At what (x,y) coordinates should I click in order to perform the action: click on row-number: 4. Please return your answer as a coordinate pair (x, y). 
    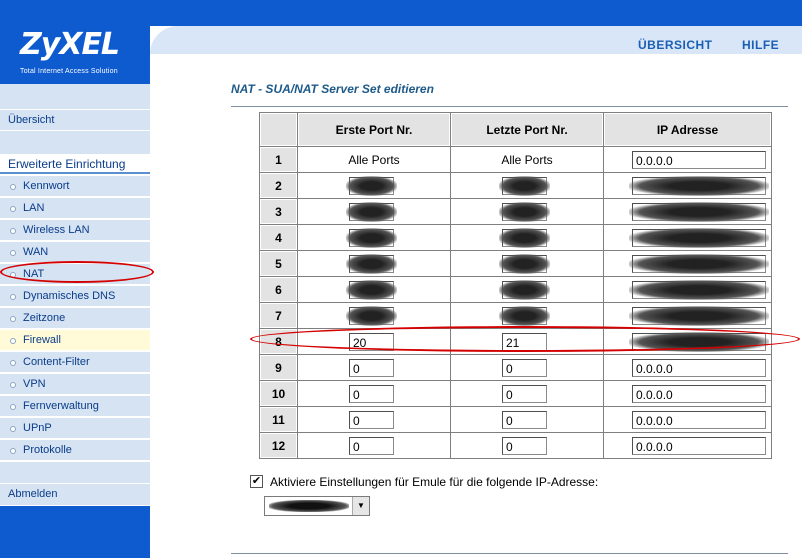
    Looking at the image, I should click on (278, 237).